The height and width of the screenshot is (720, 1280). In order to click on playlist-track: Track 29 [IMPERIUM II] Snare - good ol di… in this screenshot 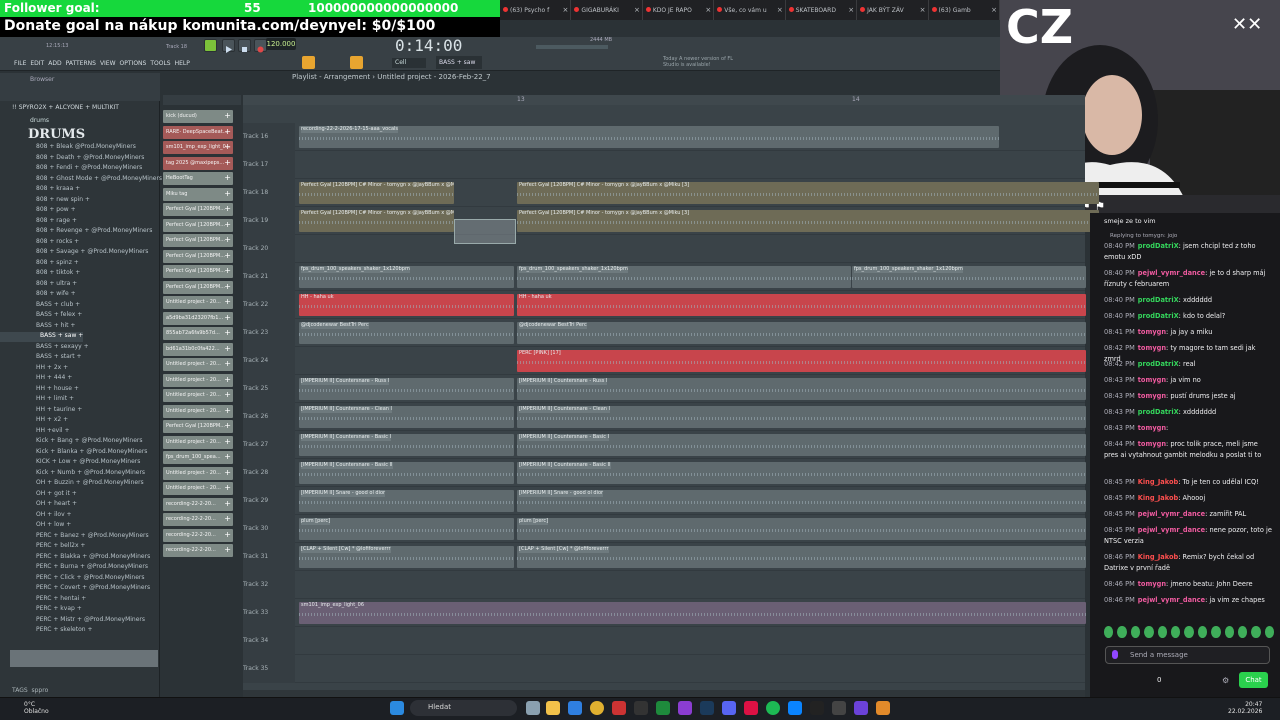, I will do `click(664, 501)`.